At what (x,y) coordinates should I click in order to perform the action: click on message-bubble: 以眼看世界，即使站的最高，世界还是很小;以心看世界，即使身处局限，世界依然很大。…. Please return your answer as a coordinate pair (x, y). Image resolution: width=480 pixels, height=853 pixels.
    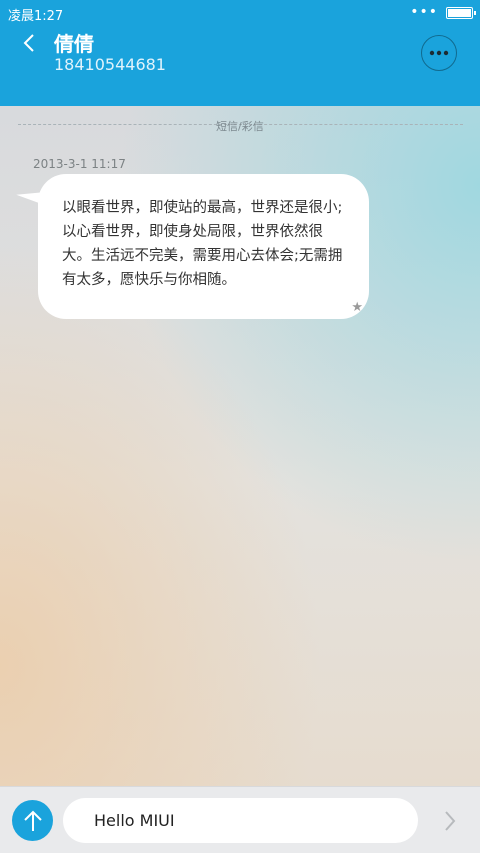
    Looking at the image, I should click on (203, 246).